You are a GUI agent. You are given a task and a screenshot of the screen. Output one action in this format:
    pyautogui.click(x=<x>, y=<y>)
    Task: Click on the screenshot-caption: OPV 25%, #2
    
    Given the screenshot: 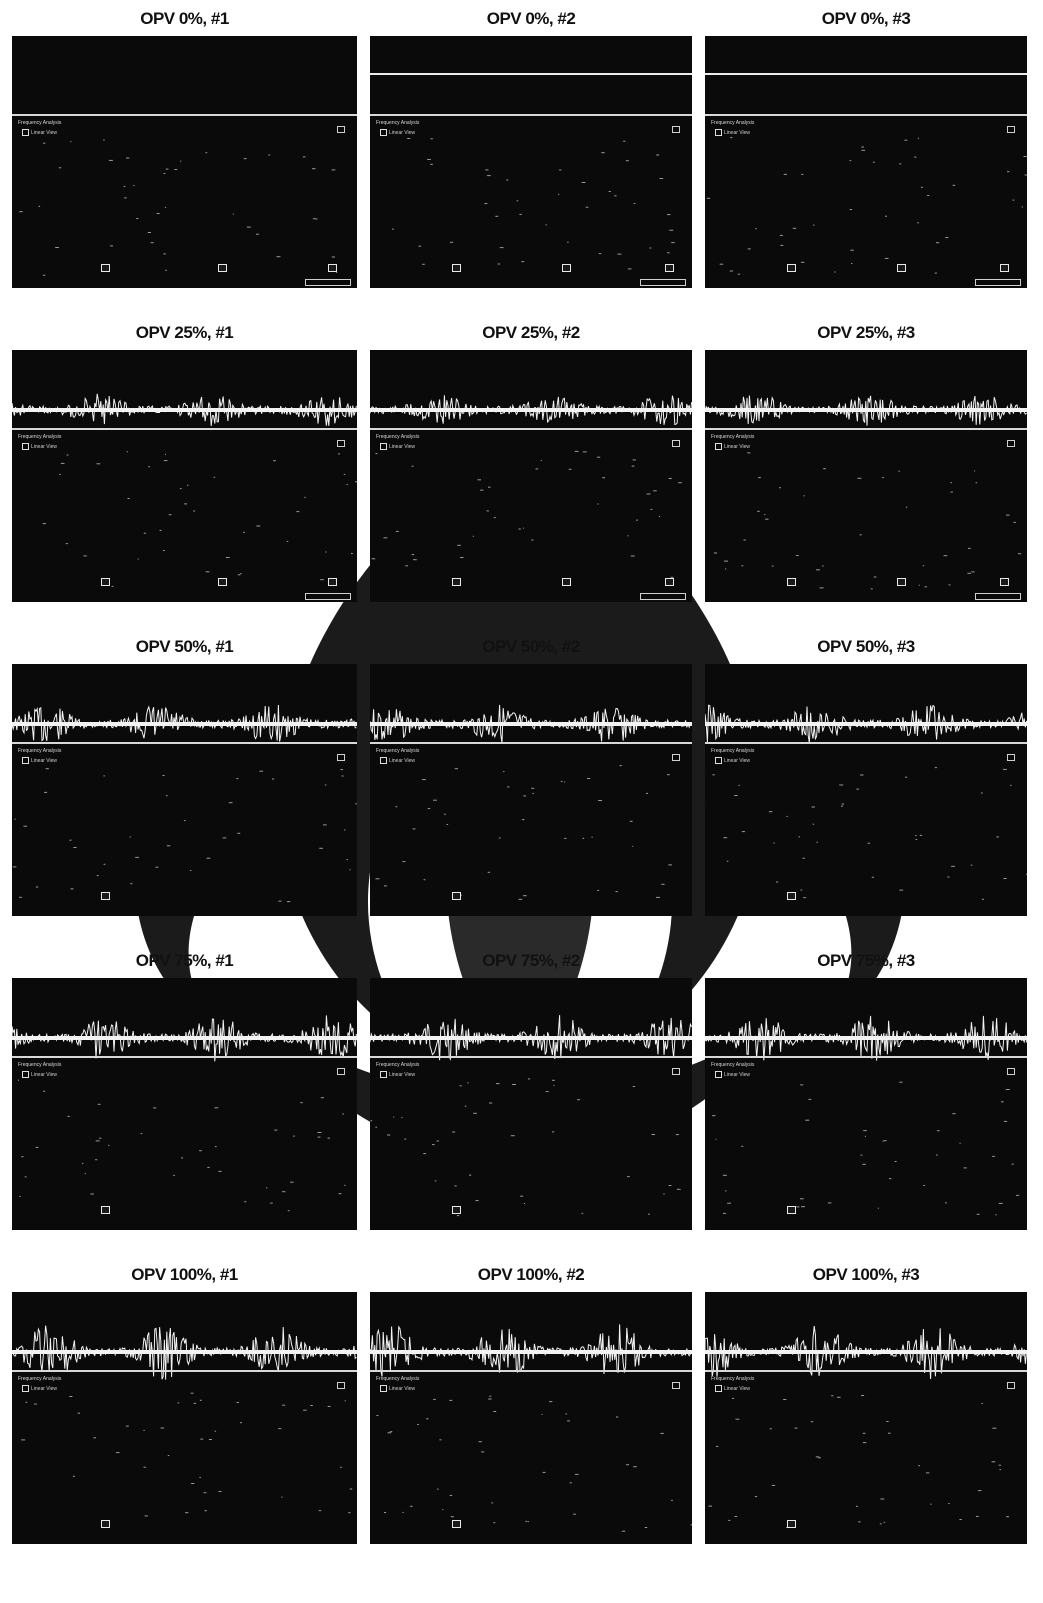 What is the action you would take?
    pyautogui.click(x=531, y=332)
    